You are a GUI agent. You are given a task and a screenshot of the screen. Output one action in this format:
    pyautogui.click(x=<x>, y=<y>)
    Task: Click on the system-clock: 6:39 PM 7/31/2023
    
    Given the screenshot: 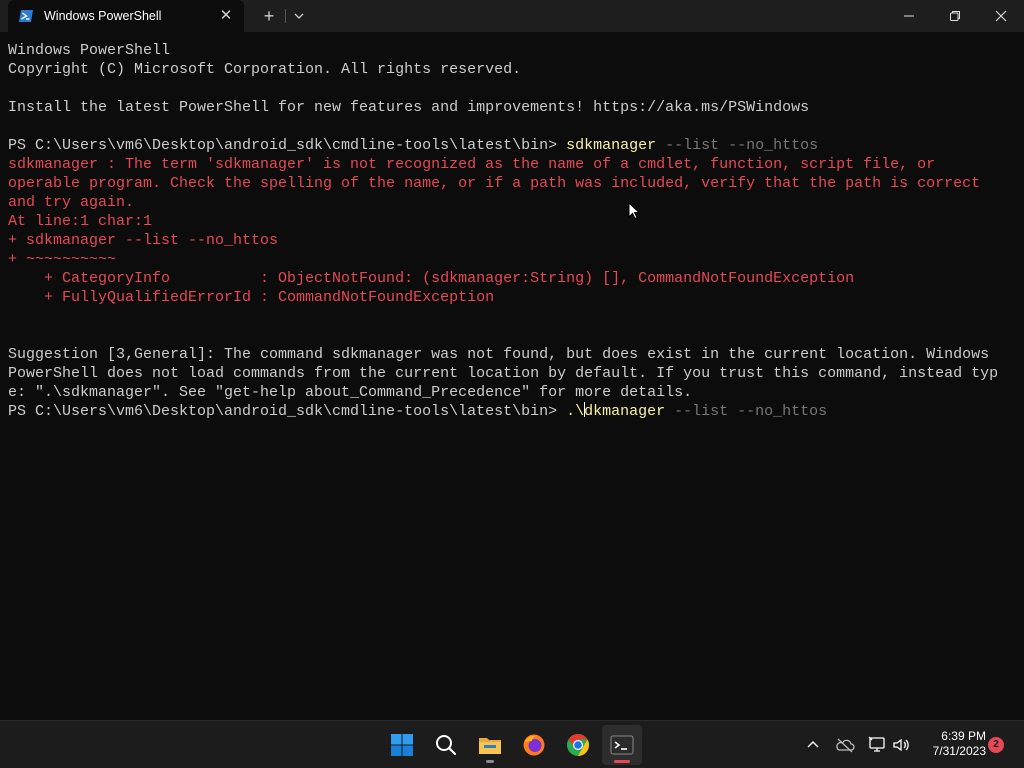 What is the action you would take?
    pyautogui.click(x=952, y=744)
    